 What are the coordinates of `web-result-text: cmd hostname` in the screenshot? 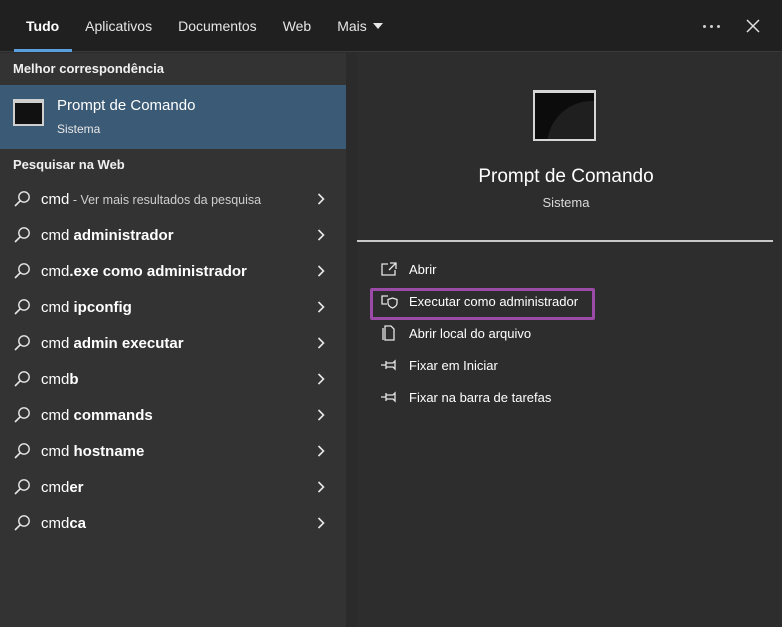 It's located at (92, 451).